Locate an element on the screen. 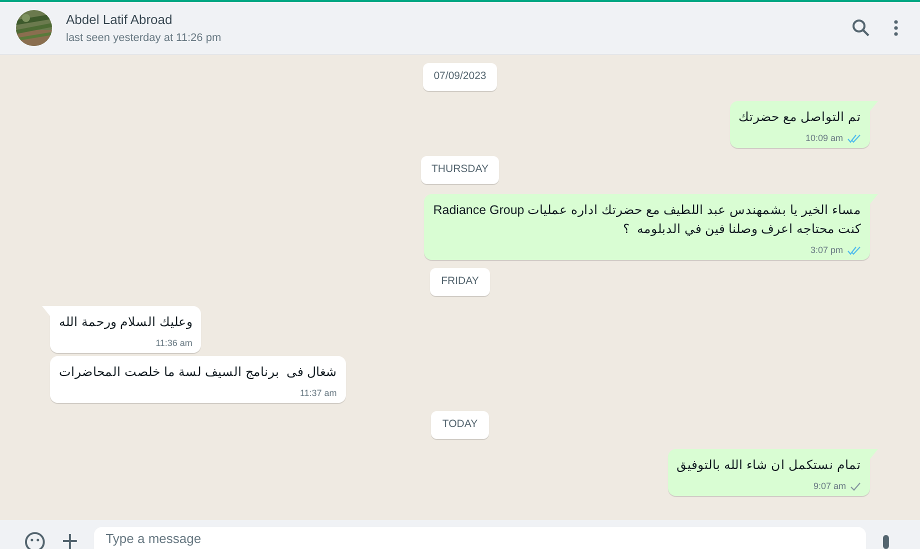 Image resolution: width=920 pixels, height=549 pixels. message-time: 3:07 pm is located at coordinates (826, 250).